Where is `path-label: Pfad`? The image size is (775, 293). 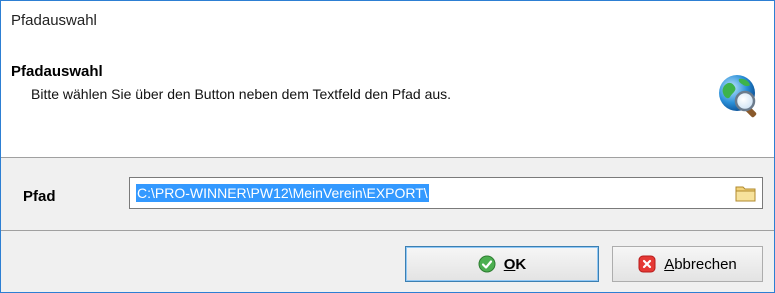 path-label: Pfad is located at coordinates (39, 196).